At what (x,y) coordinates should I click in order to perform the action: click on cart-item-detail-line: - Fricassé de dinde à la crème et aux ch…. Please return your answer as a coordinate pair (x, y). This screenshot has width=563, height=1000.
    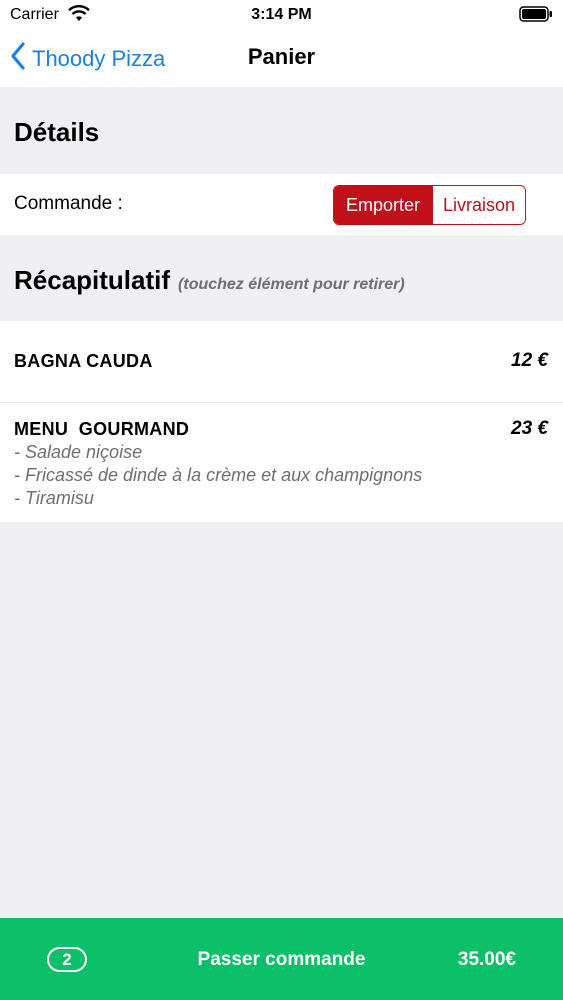
    Looking at the image, I should click on (218, 475).